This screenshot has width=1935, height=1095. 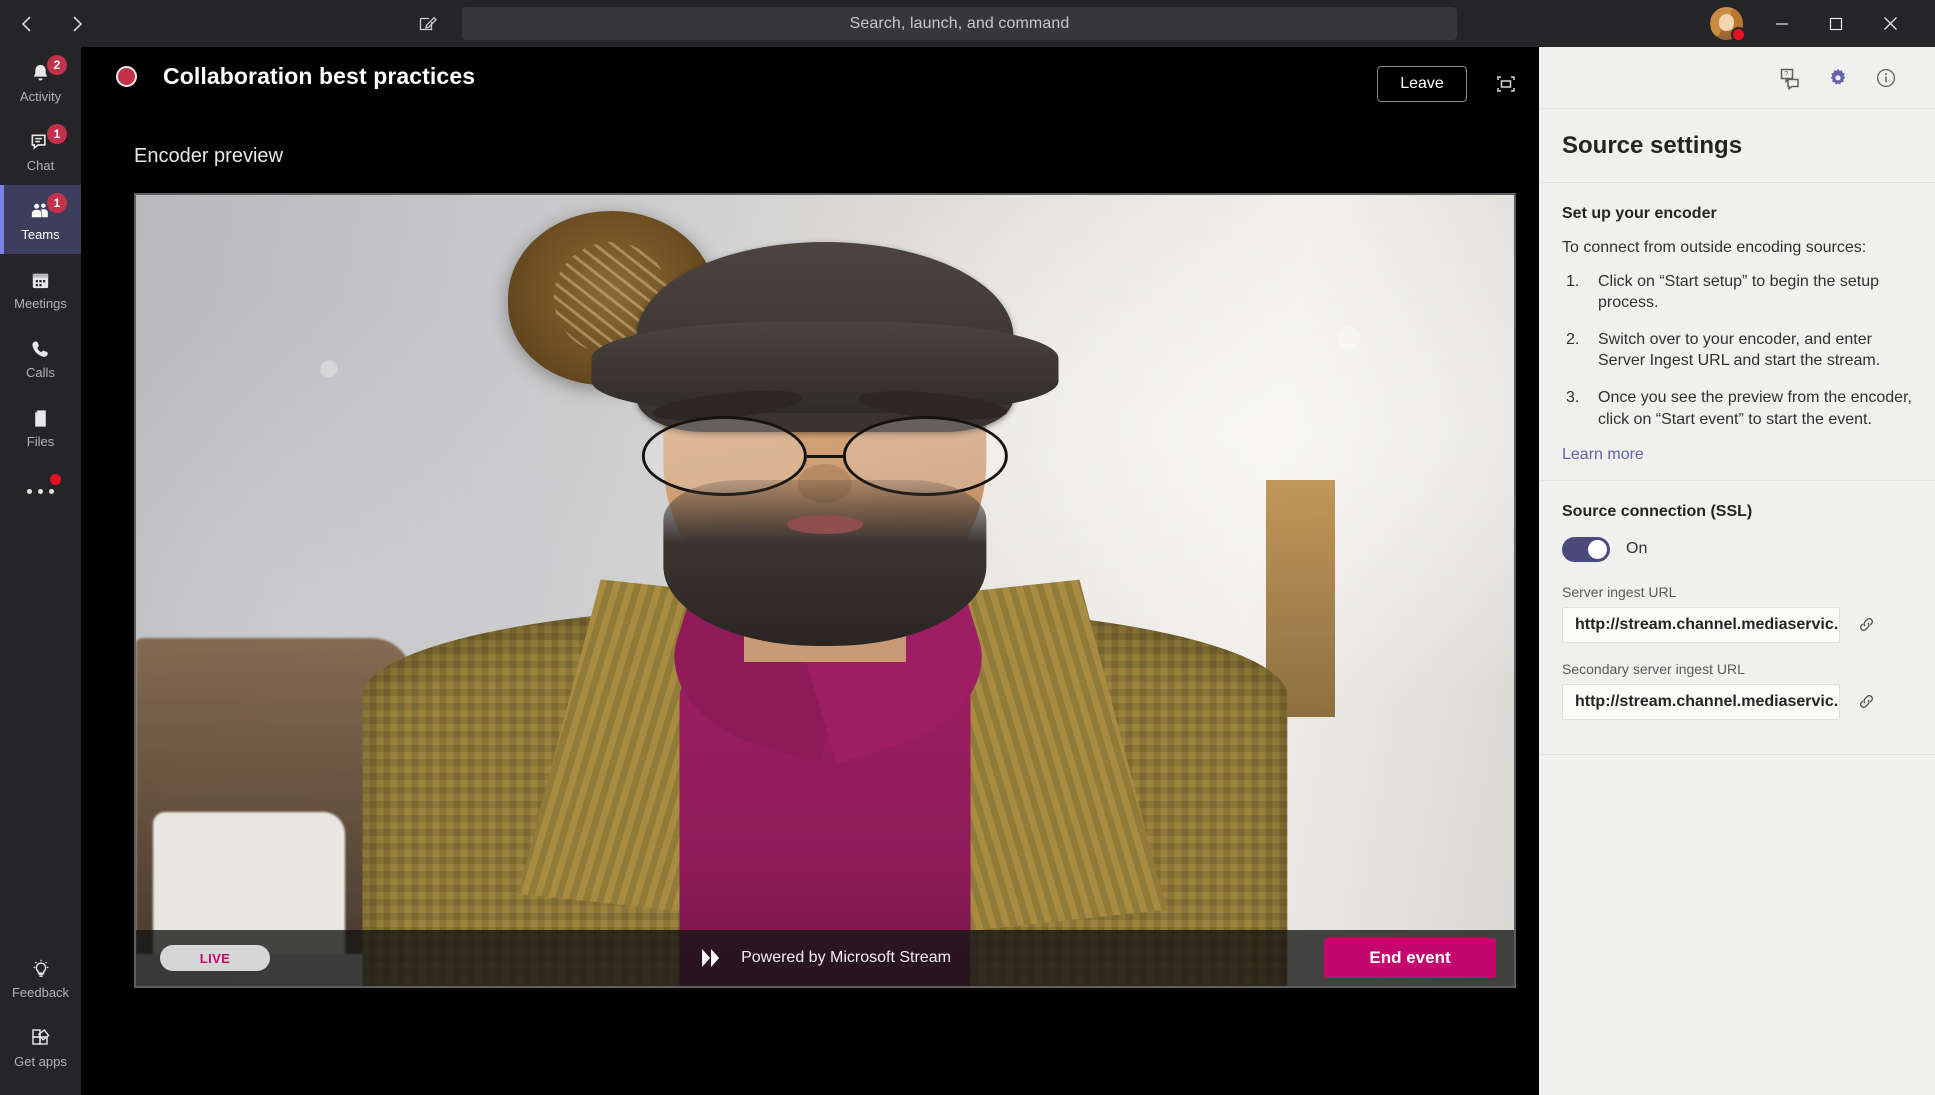 I want to click on chevron-left-icon, so click(x=26, y=23).